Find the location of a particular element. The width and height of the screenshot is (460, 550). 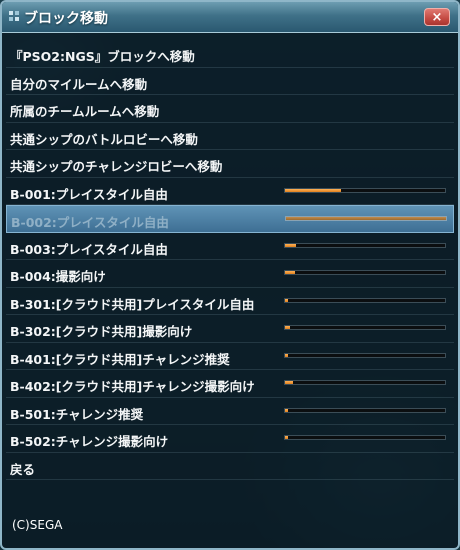

item-label: 所属のチームルームへ移動 is located at coordinates (85, 111).